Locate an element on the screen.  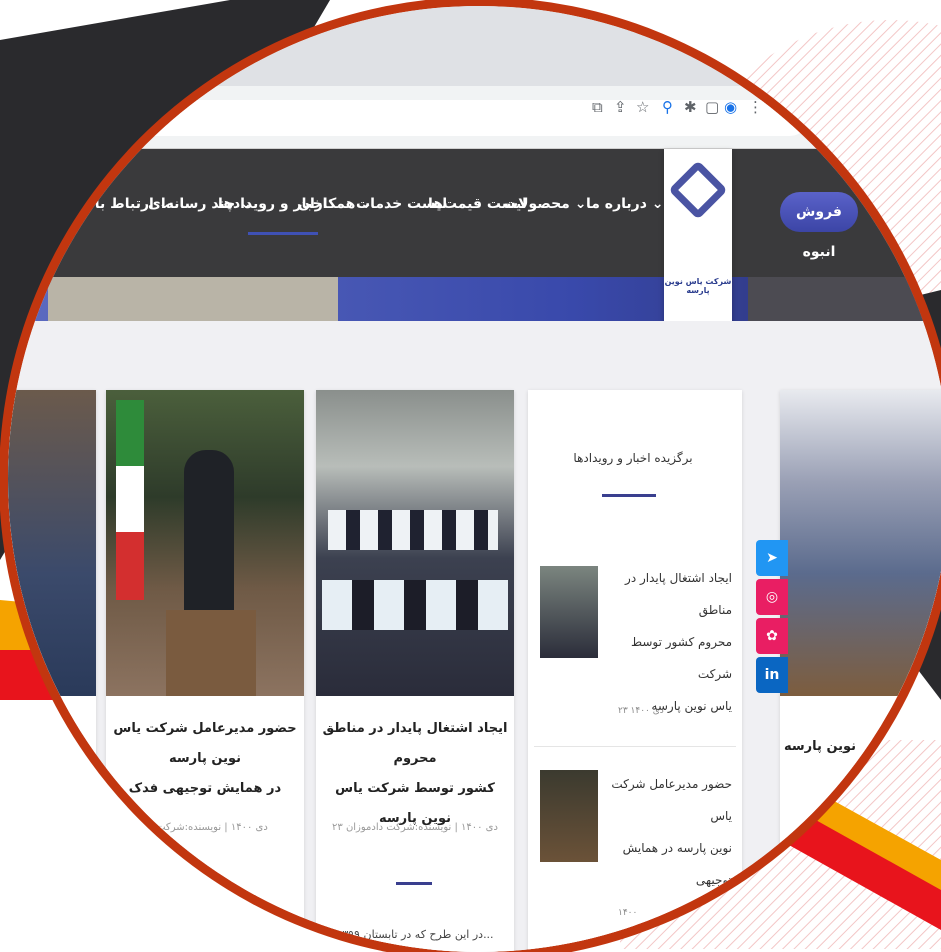
featured-item-date: ۱۴۰۰ is located at coordinates (628, 913).